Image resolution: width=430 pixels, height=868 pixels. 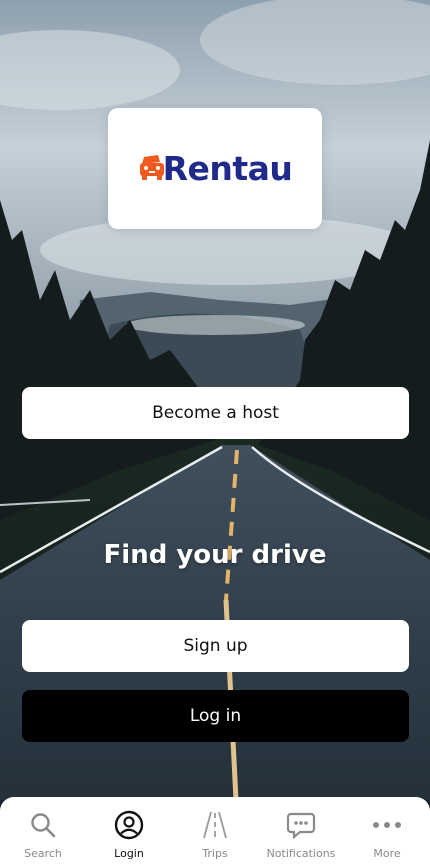 What do you see at coordinates (215, 646) in the screenshot?
I see `sign-up-button: Sign up` at bounding box center [215, 646].